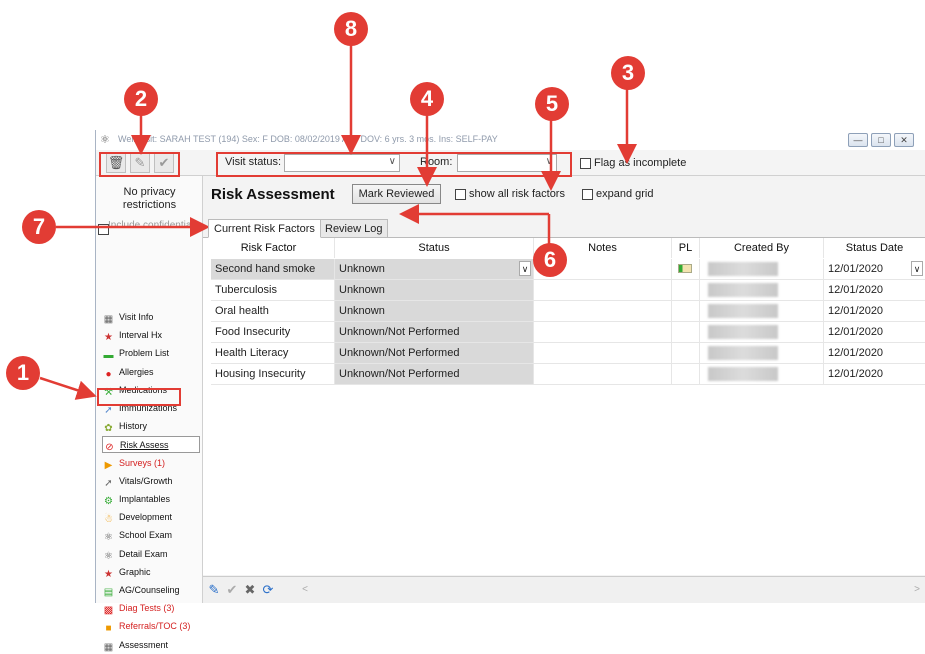  Describe the element at coordinates (147, 608) in the screenshot. I see `sidebar-item-label: Diag Tests (3)` at that location.